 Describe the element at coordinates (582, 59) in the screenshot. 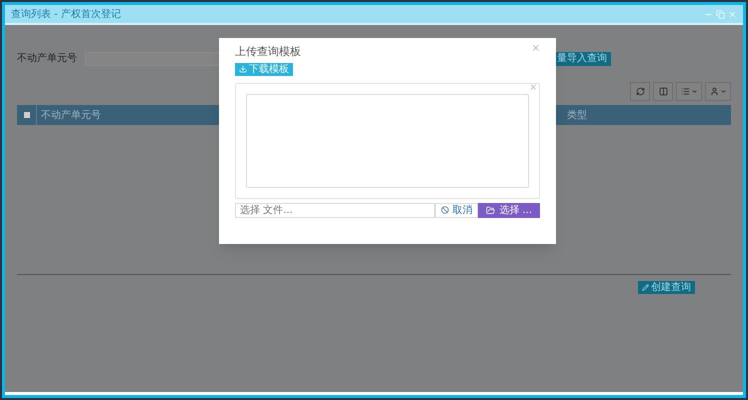

I see `import-button: 量导入查询` at that location.